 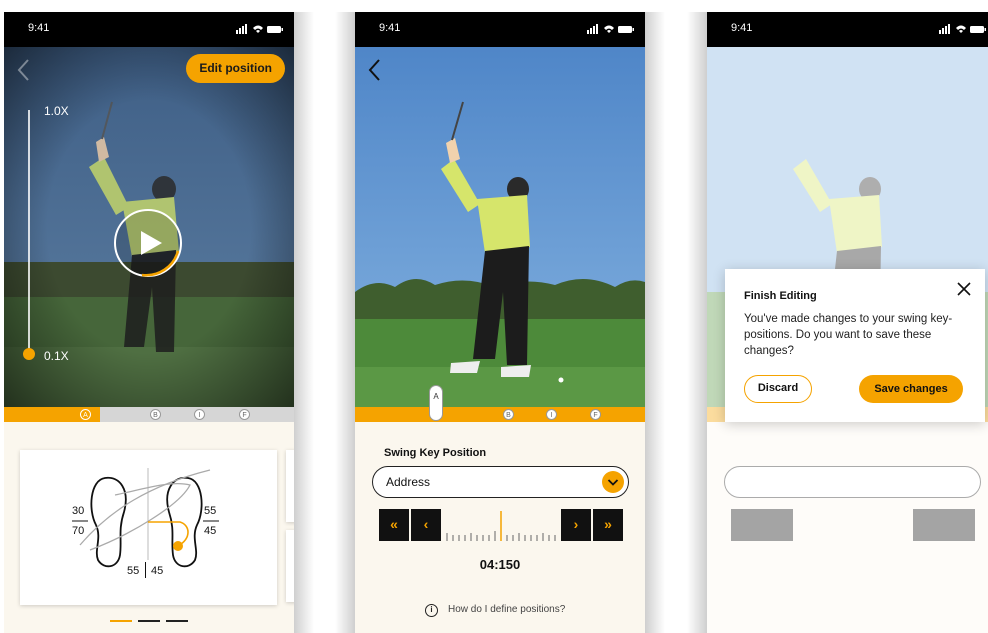 I want to click on timeline-scrubber-handle: A, so click(x=436, y=403).